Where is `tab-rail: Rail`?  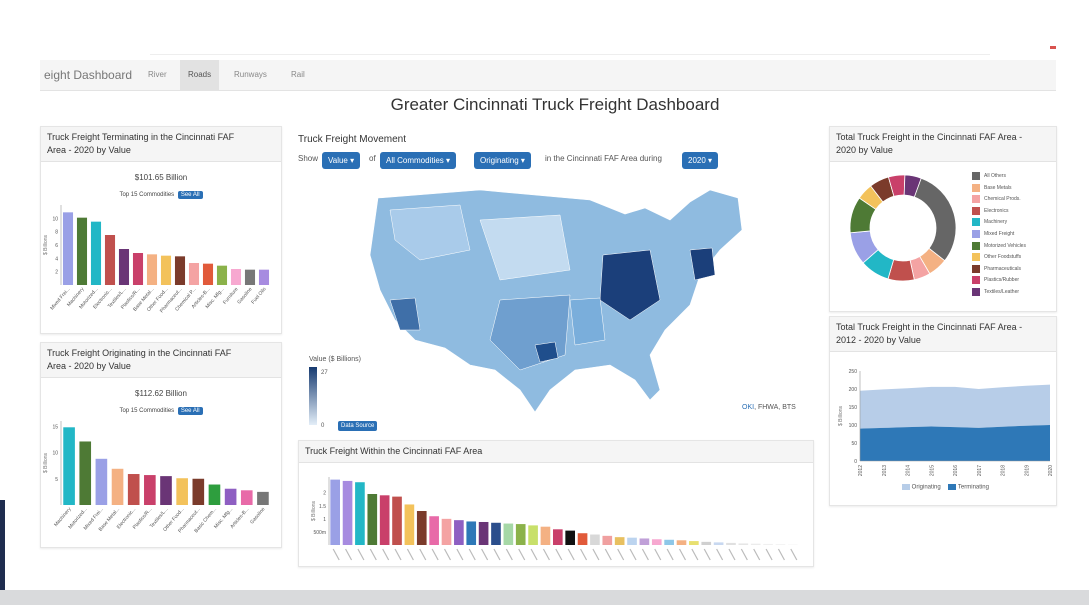
tab-rail: Rail is located at coordinates (298, 75).